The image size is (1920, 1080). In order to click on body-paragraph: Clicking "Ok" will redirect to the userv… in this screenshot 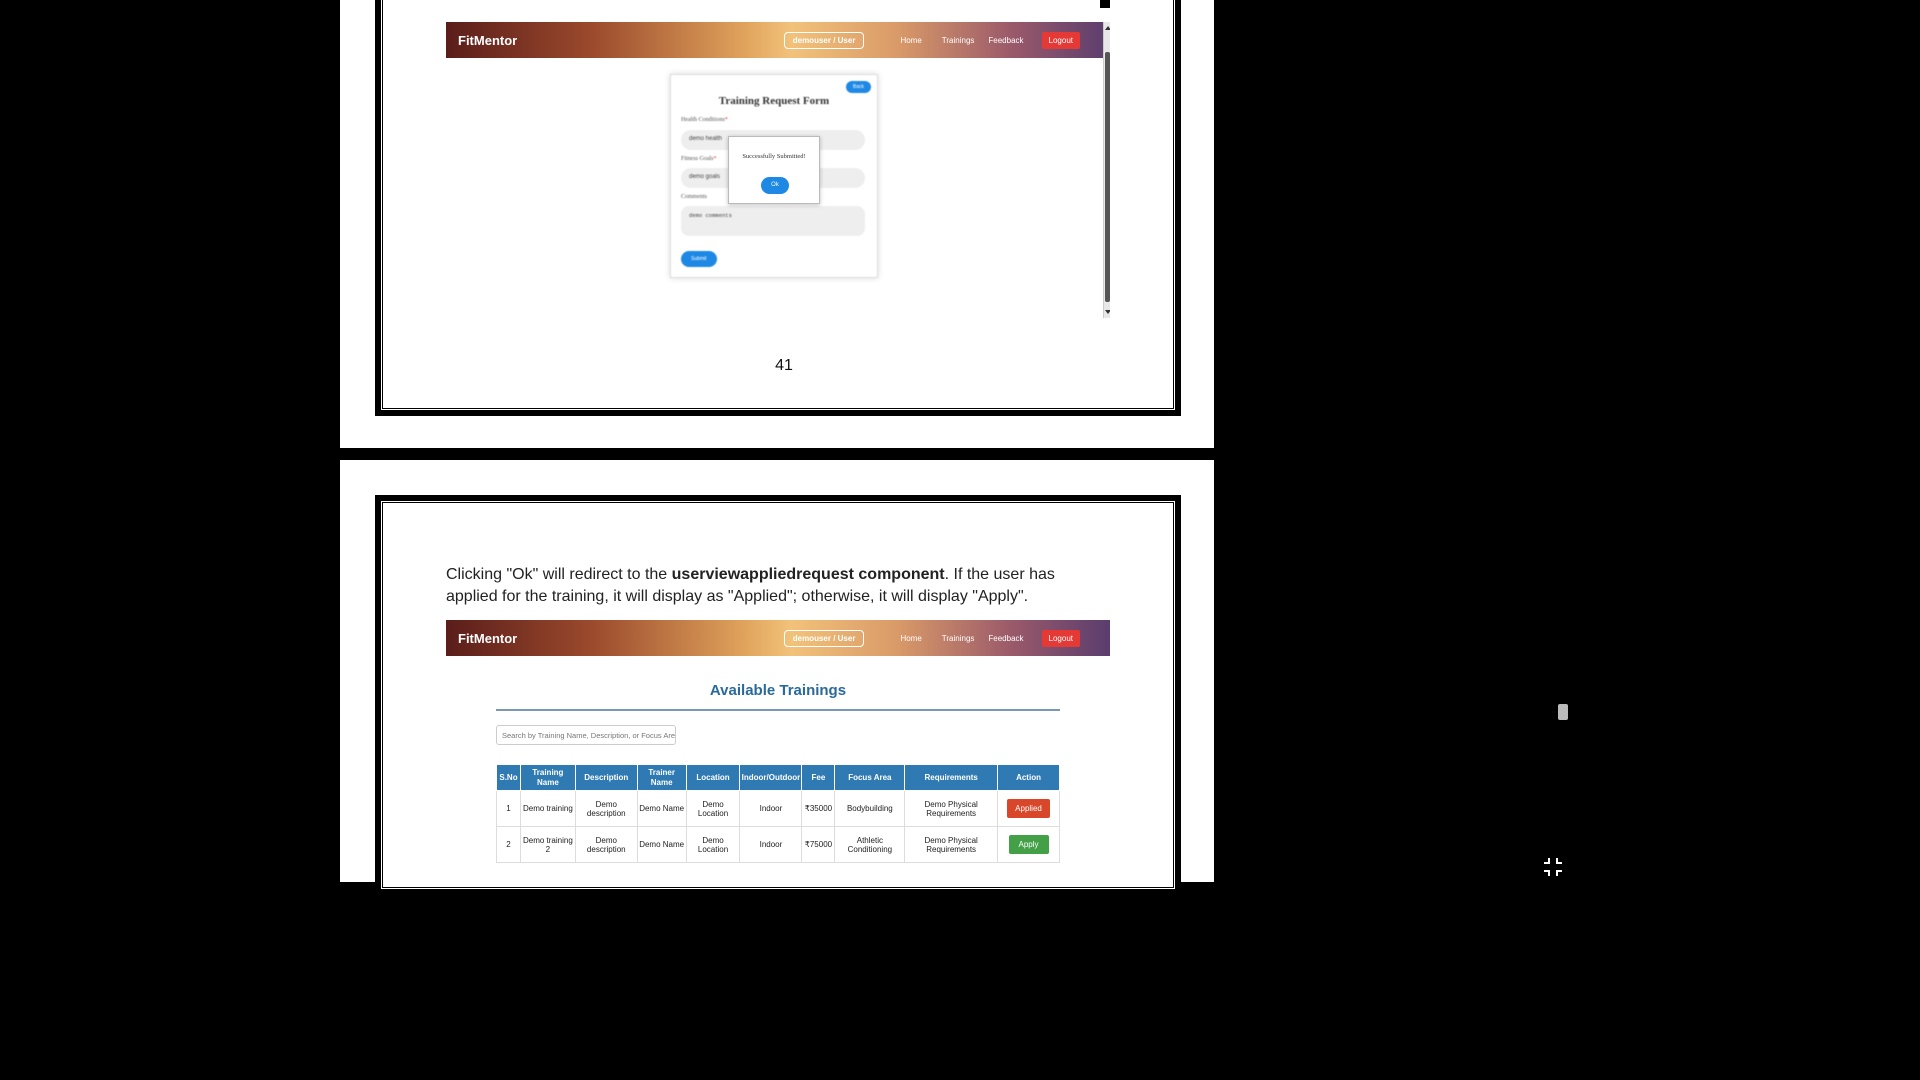, I will do `click(776, 586)`.